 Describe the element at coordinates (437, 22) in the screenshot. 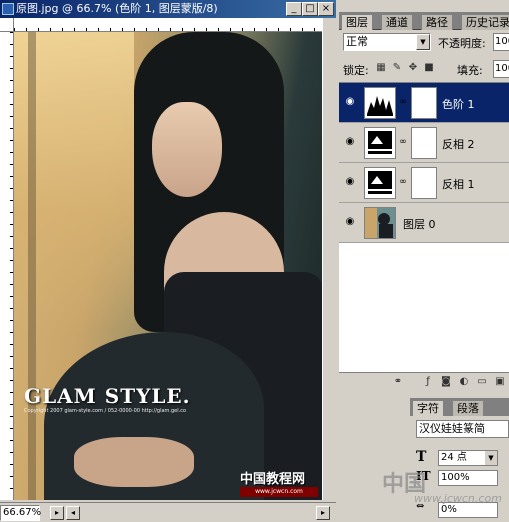

I see `tab-paths: 路径` at that location.